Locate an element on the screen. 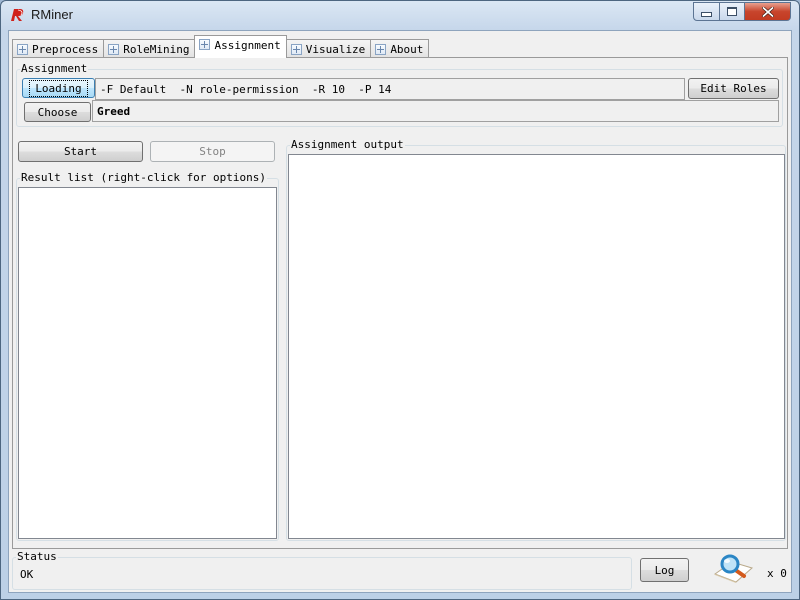  maximize-button is located at coordinates (732, 11).